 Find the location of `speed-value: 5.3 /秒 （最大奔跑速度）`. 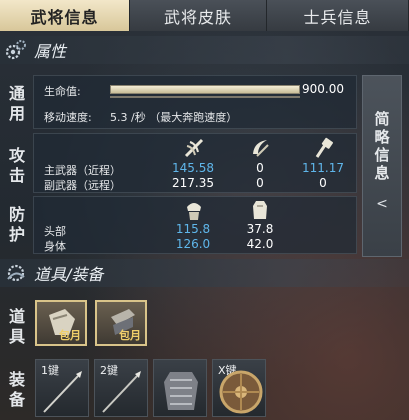

speed-value: 5.3 /秒 （最大奔跑速度） is located at coordinates (174, 117).